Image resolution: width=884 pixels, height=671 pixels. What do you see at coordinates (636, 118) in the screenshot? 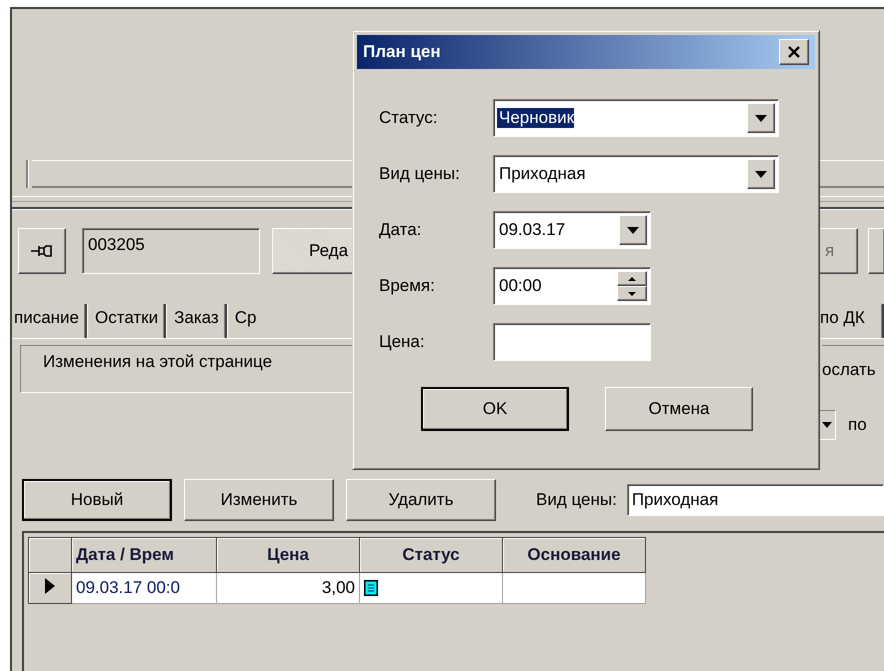
I see `dropdown-field: Черновик` at bounding box center [636, 118].